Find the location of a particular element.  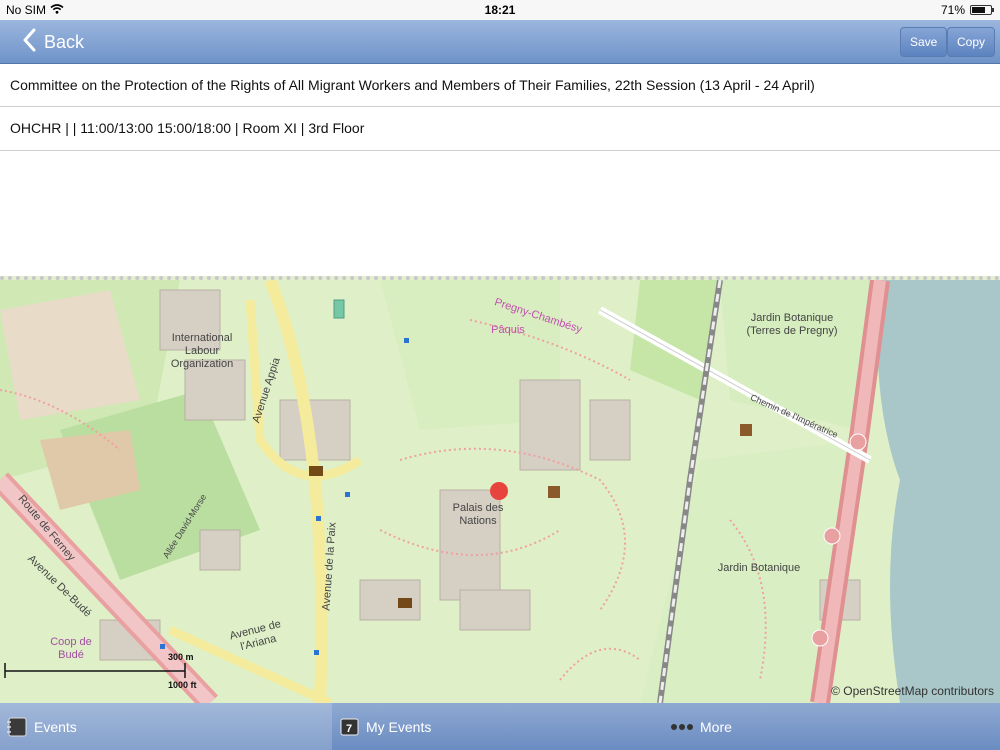

map-attribution: © OpenStreetMap contributors is located at coordinates (912, 691).